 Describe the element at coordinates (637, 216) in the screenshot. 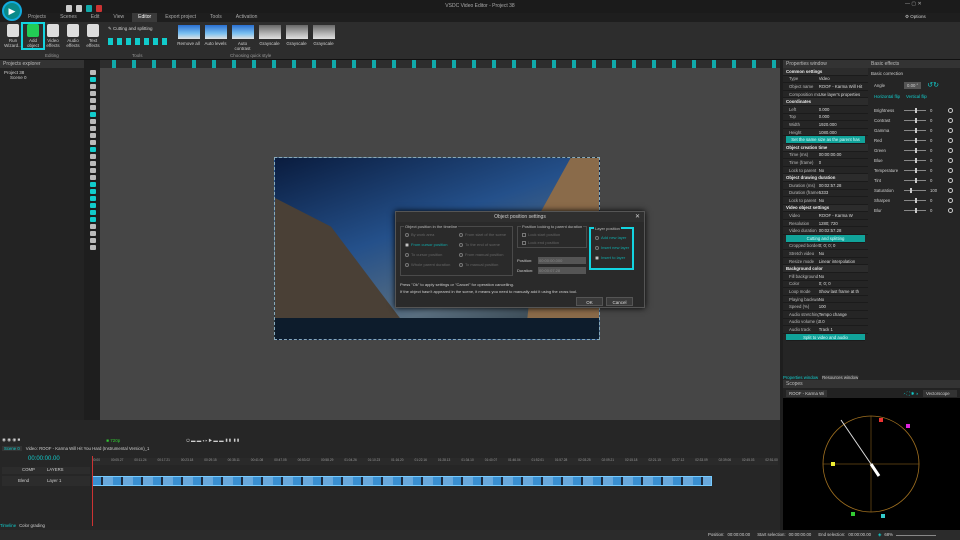

I see `close-icon: ✕` at that location.